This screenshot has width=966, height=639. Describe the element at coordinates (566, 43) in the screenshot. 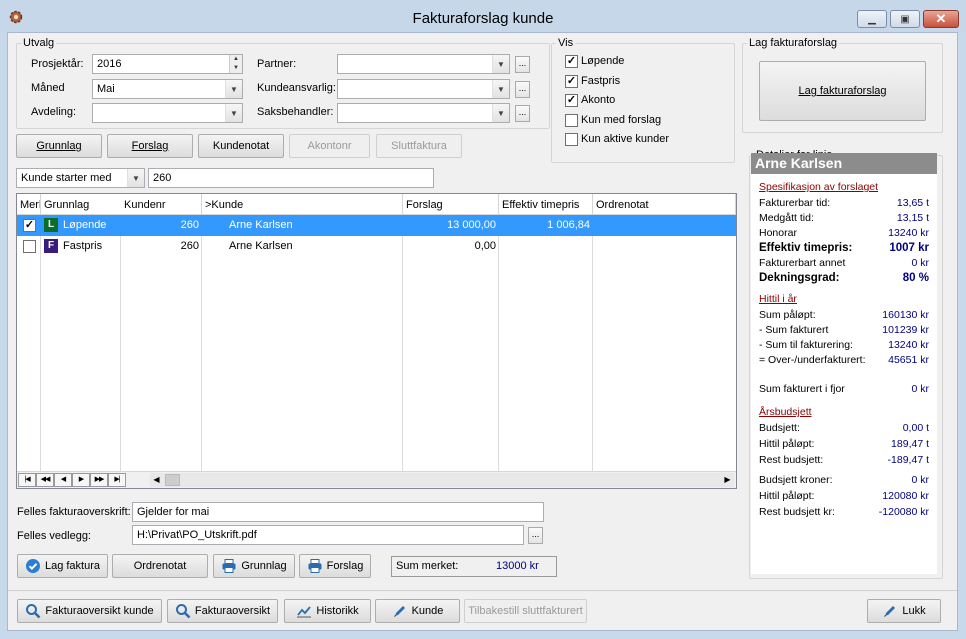

I see `vis-legend: Vis` at that location.